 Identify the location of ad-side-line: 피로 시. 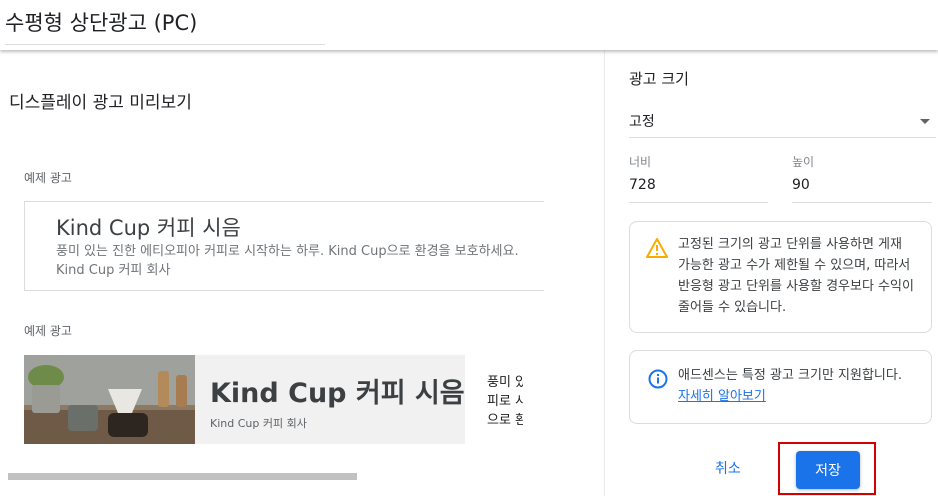
(505, 401).